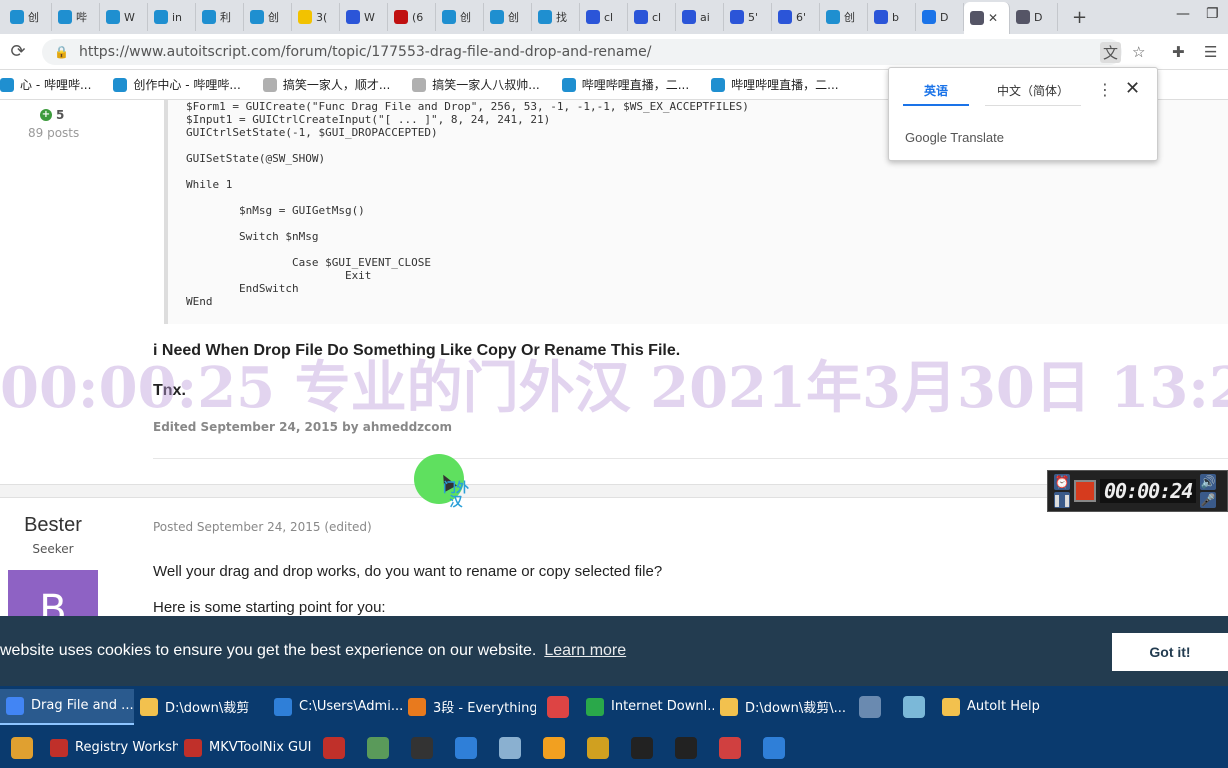  I want to click on browser-tab: (6, so click(412, 17).